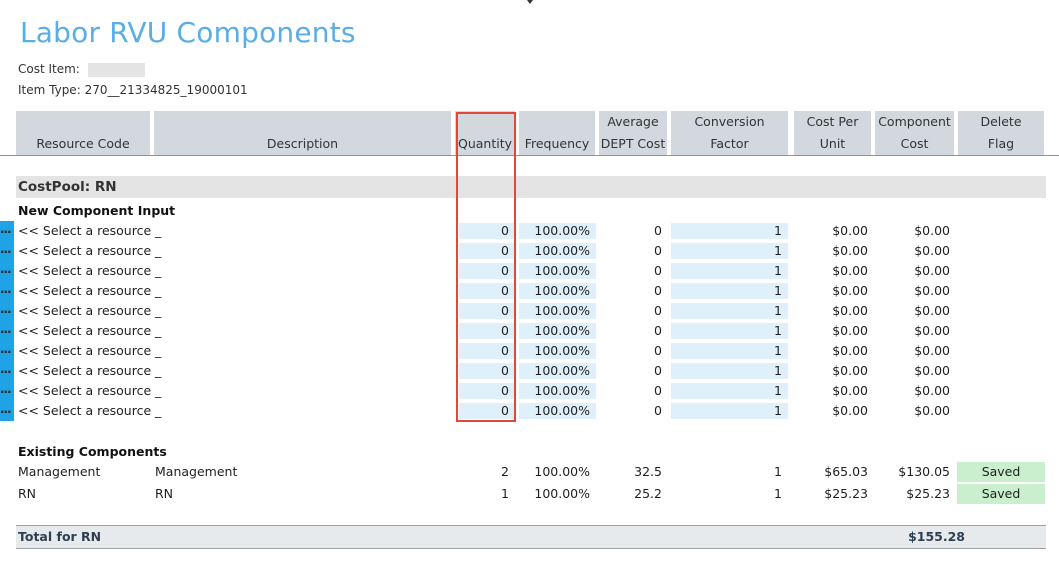 This screenshot has height=561, width=1059. What do you see at coordinates (196, 471) in the screenshot?
I see `description-cell: Management` at bounding box center [196, 471].